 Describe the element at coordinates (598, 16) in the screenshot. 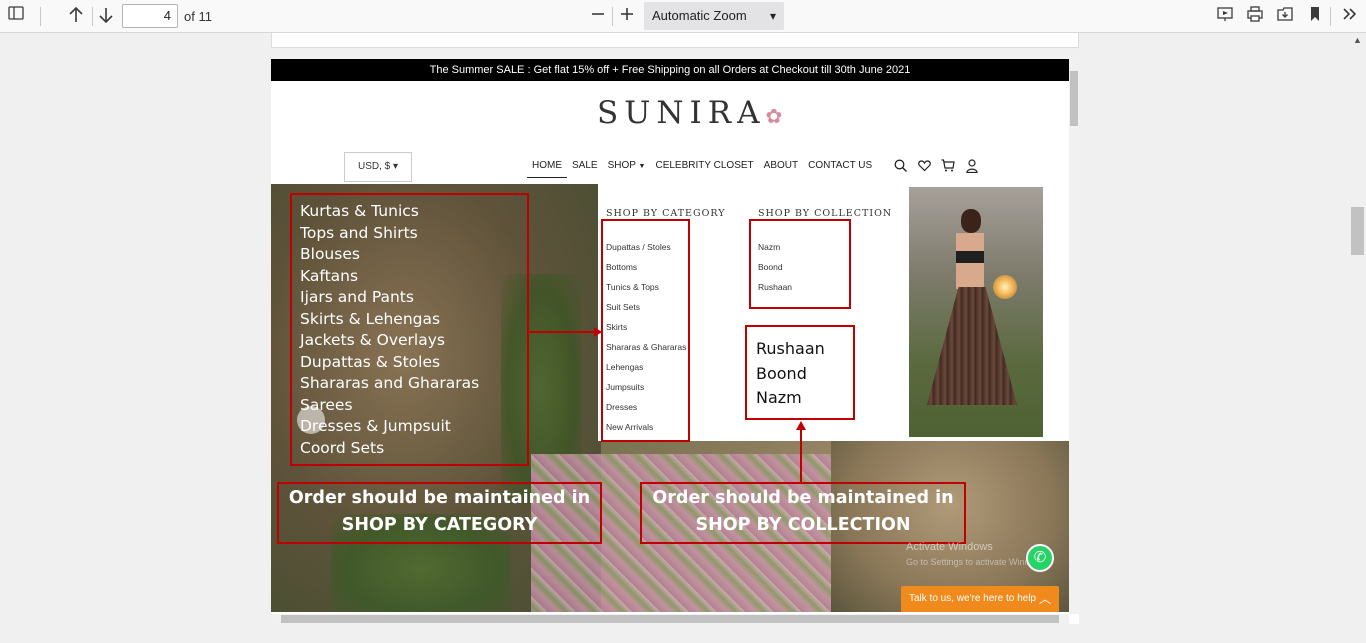

I see `zoom-out-icon` at that location.